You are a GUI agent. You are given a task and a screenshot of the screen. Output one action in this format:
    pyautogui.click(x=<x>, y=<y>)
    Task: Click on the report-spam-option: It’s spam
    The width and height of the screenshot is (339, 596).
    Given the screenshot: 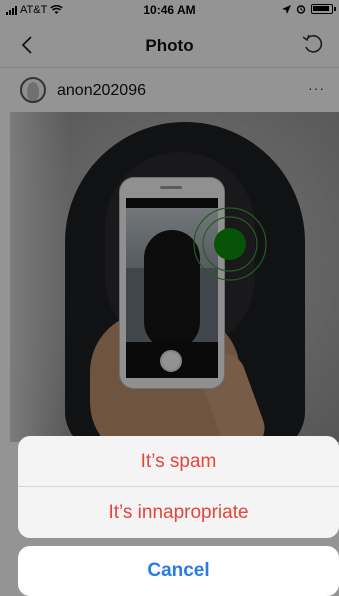 What is the action you would take?
    pyautogui.click(x=178, y=461)
    